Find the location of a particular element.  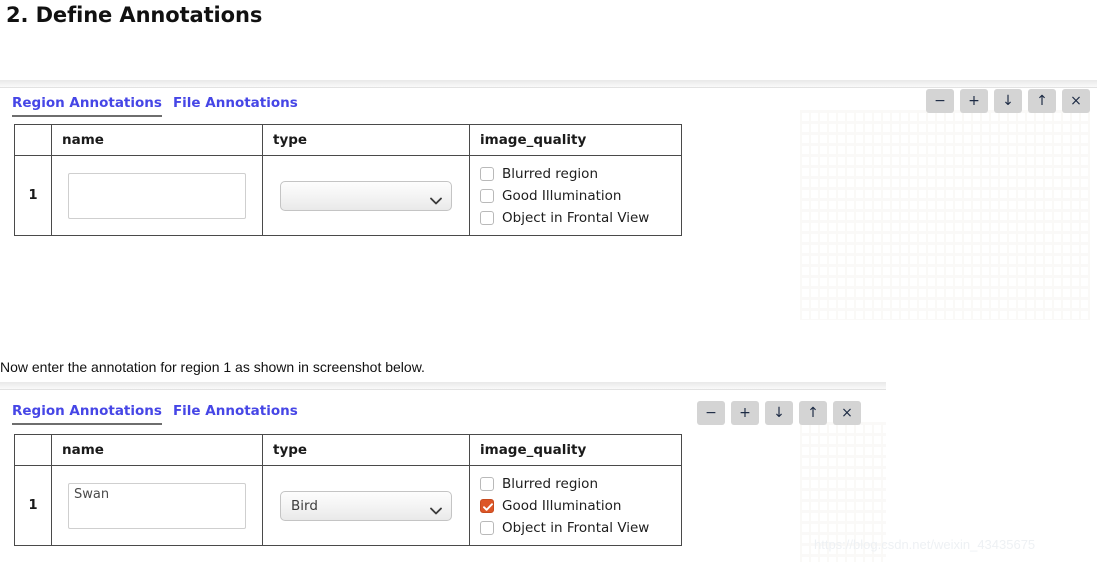

panel-toolbar-empty: − + ↓ ↑ × is located at coordinates (1008, 101).